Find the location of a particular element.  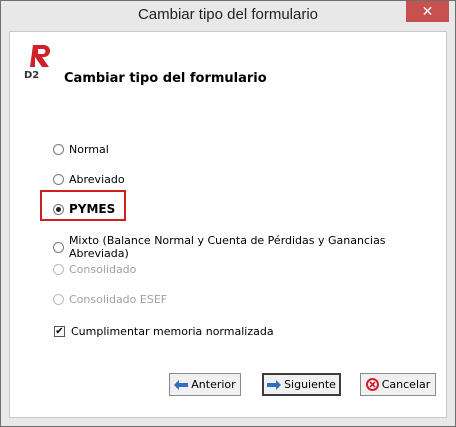

next-button: Siguiente is located at coordinates (301, 384).